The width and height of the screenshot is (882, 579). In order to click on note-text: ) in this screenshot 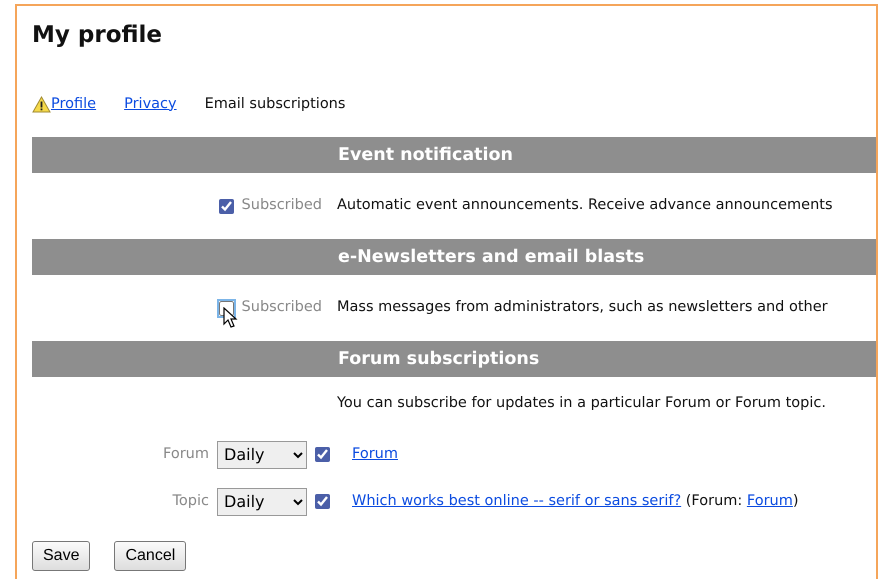, I will do `click(795, 500)`.